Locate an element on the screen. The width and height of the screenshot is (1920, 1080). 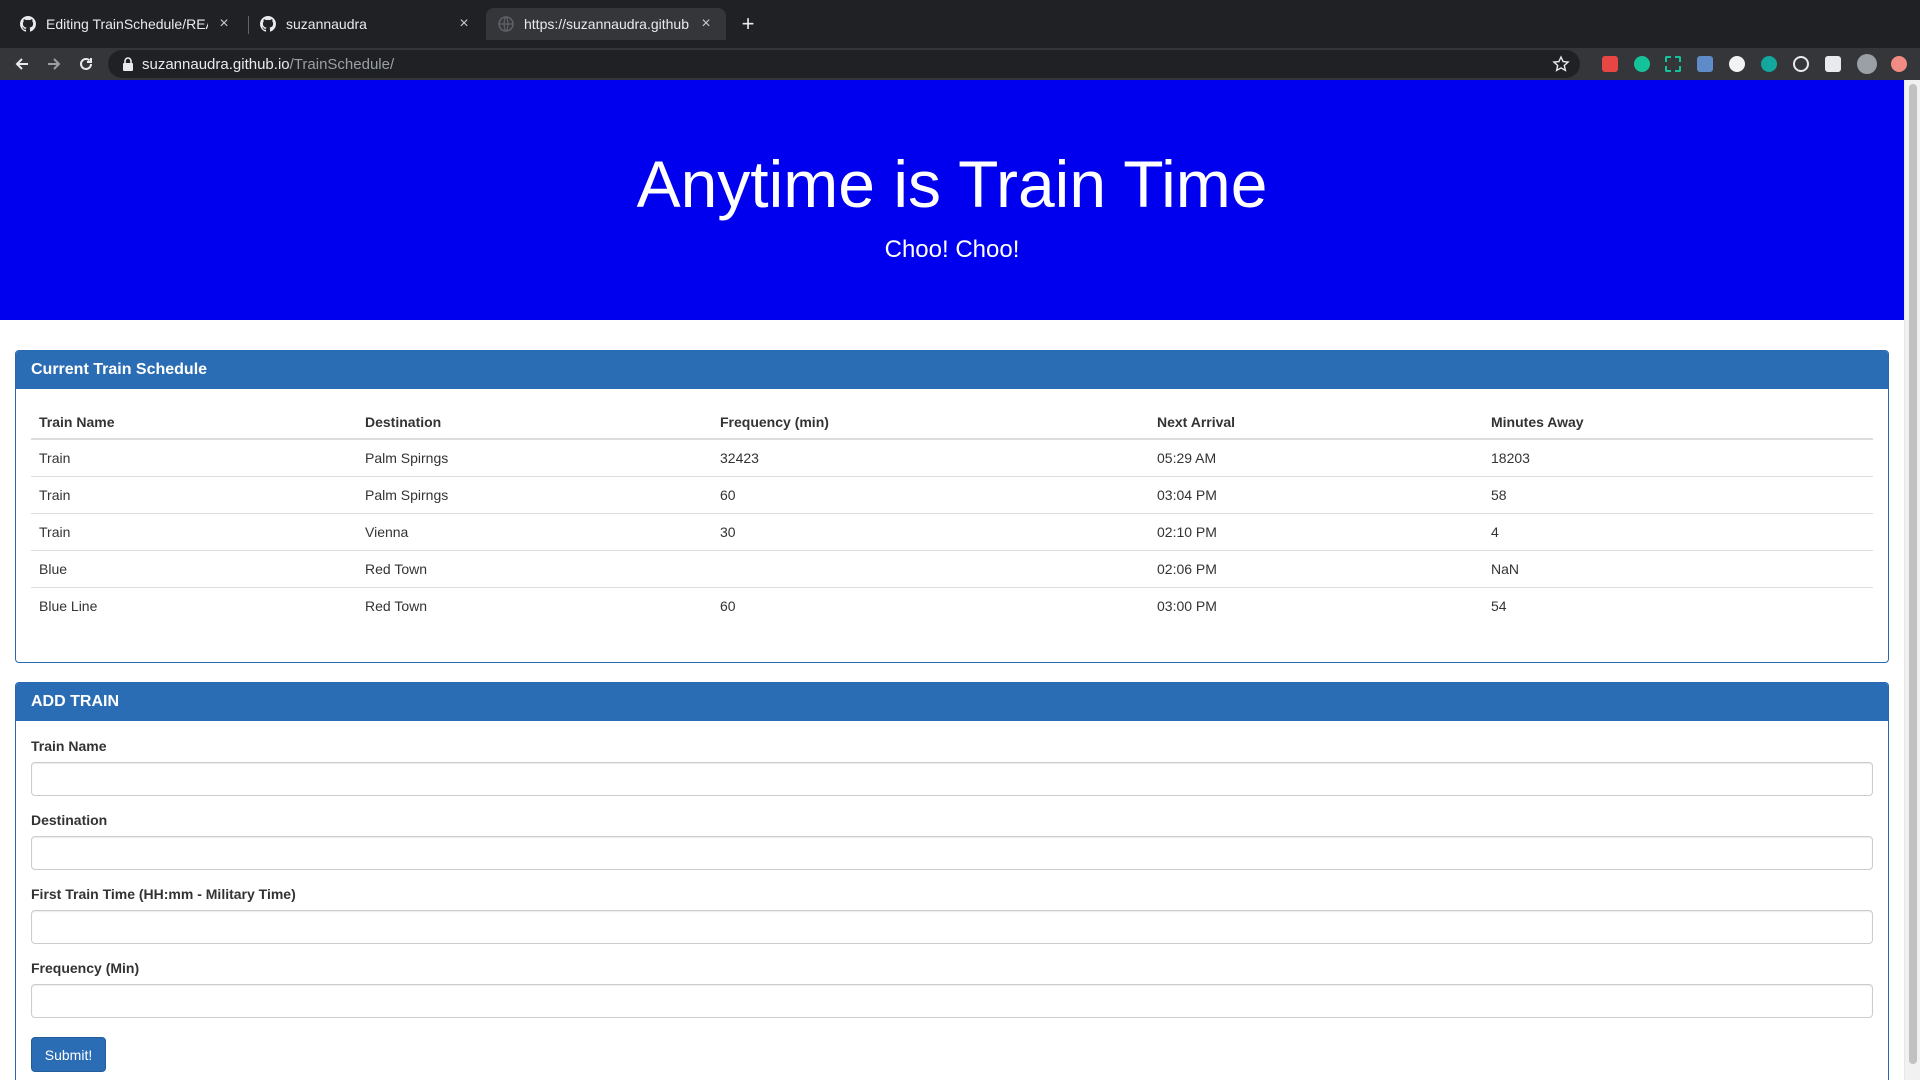
table-row: Train Palm Spirngs 32423 05:29 AM 18203 is located at coordinates (952, 457).